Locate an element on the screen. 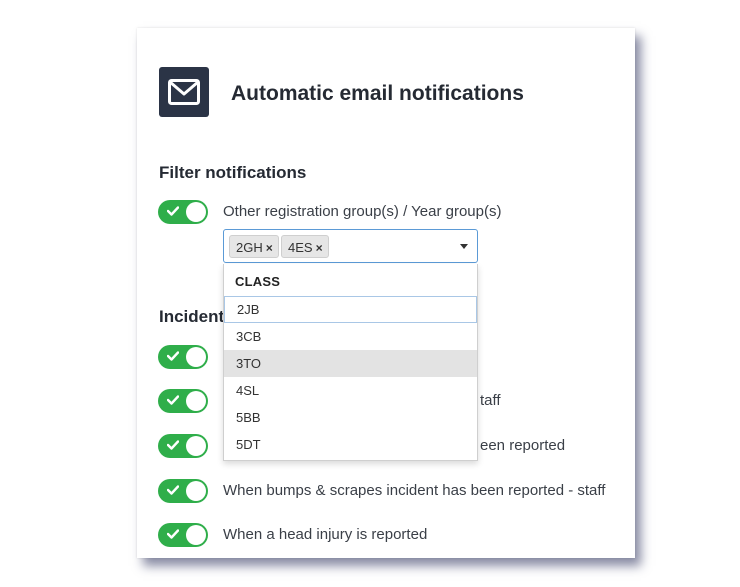  dropdown-option: 3TO is located at coordinates (350, 363).